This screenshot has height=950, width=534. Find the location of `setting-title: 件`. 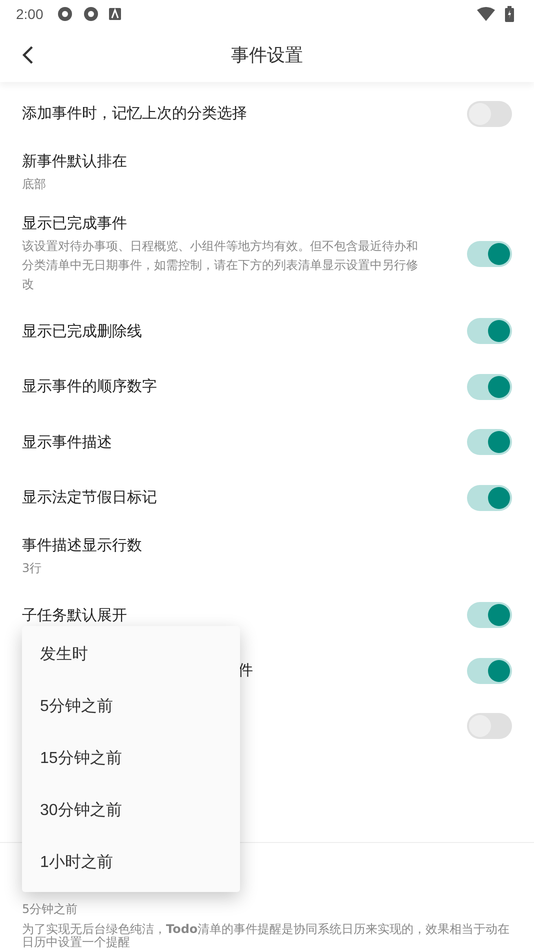

setting-title: 件 is located at coordinates (245, 670).